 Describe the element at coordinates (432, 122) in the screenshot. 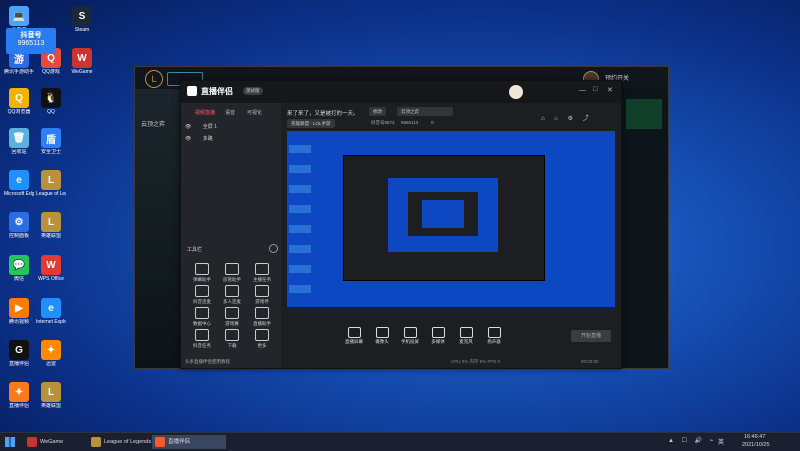

I see `fans-count: 0` at that location.